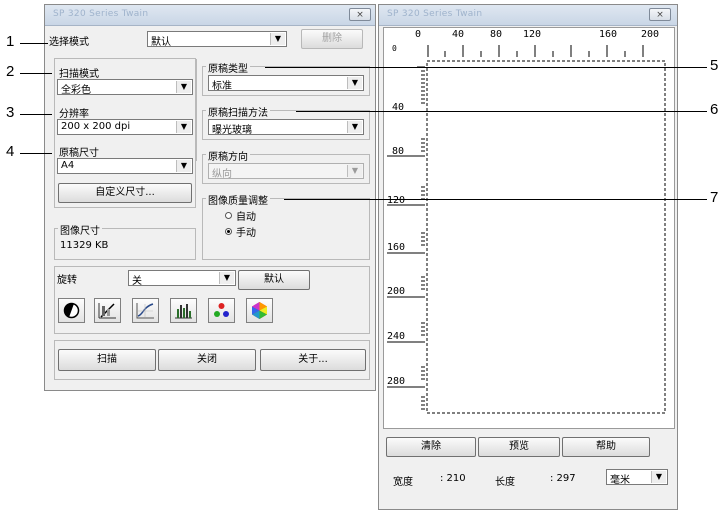  Describe the element at coordinates (232, 130) in the screenshot. I see `scan-method-value: 曝光玻璃` at that location.